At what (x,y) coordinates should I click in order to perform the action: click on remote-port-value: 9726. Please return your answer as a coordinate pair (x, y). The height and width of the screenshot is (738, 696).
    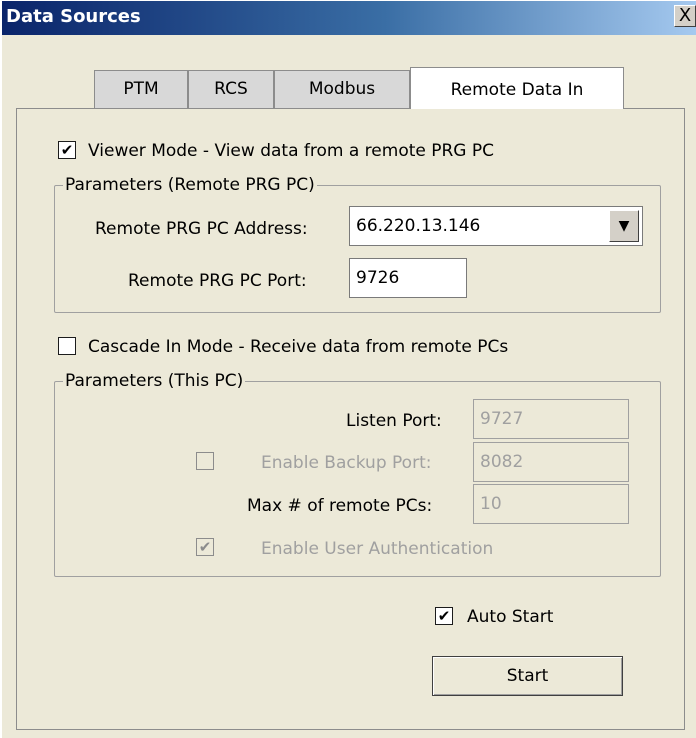
    Looking at the image, I should click on (378, 278).